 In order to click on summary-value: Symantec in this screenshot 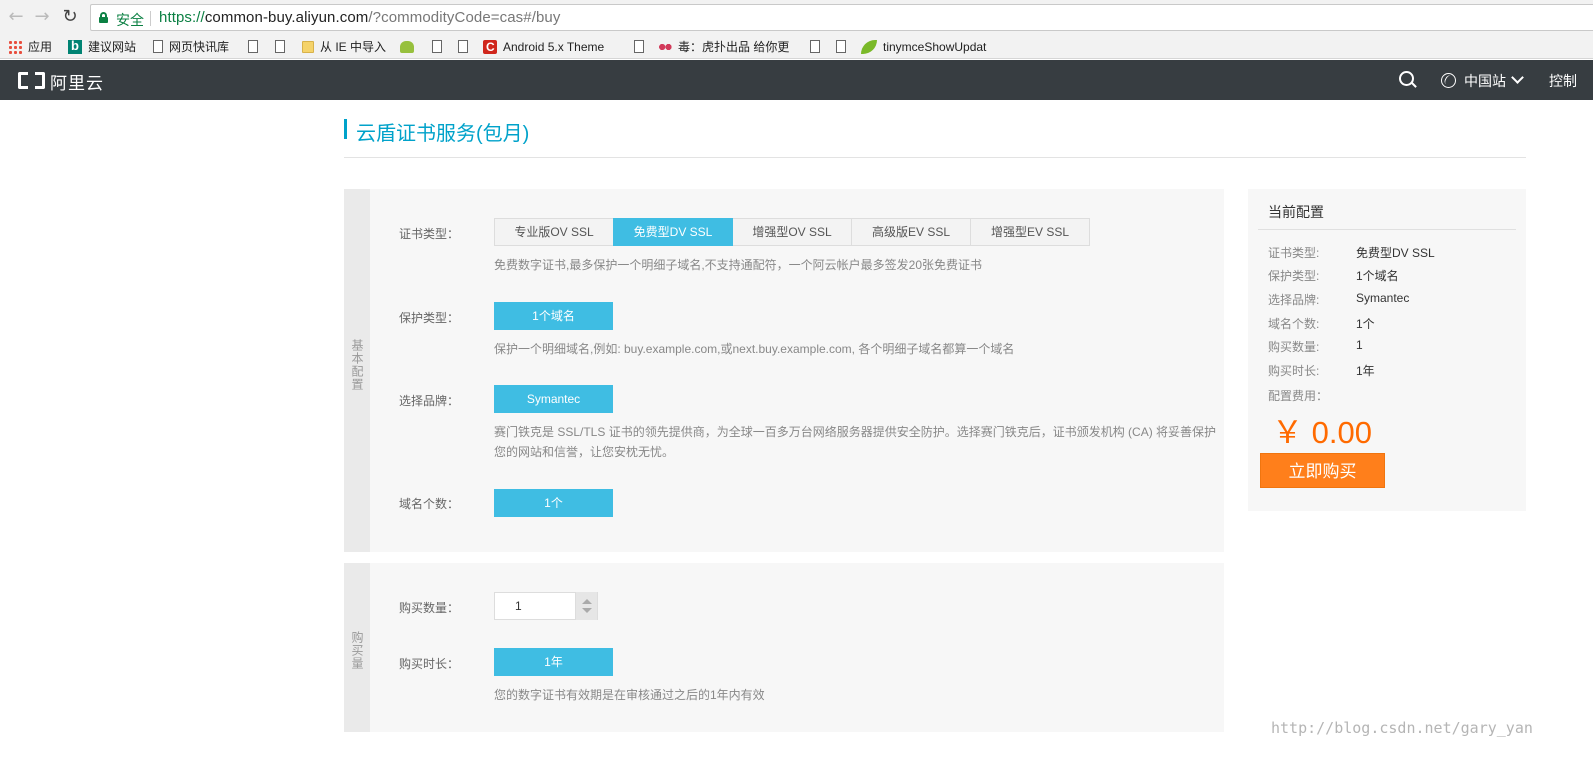, I will do `click(1383, 298)`.